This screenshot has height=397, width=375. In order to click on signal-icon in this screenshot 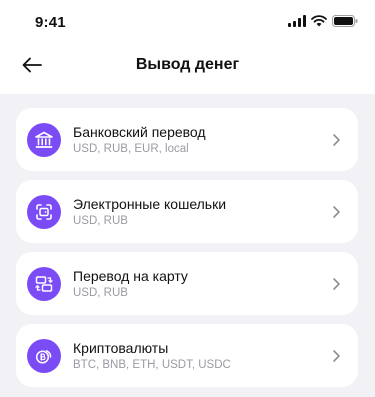, I will do `click(297, 21)`.